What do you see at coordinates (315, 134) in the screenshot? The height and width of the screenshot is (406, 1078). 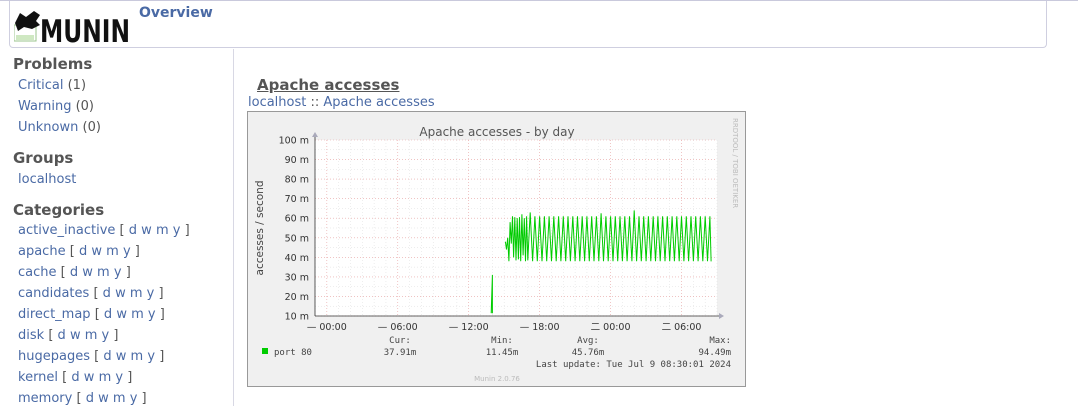 I see `y-axis-arrow` at bounding box center [315, 134].